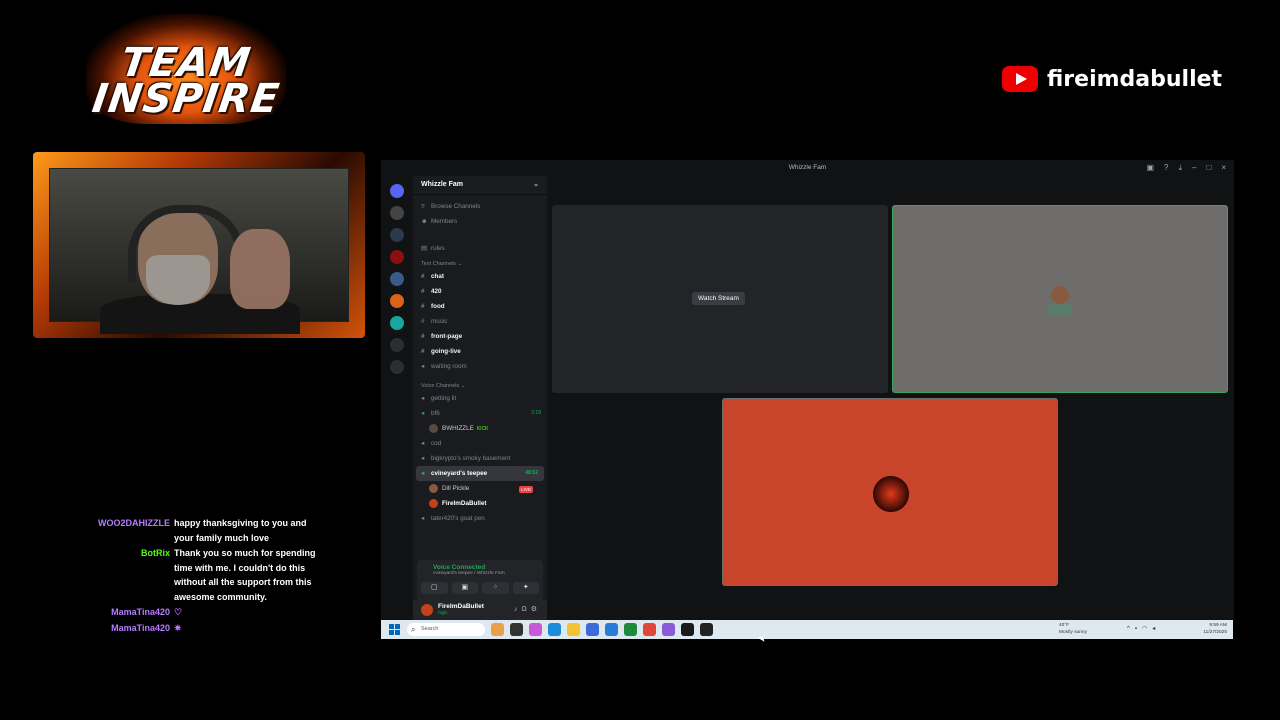 The height and width of the screenshot is (720, 1280). What do you see at coordinates (155, 553) in the screenshot?
I see `chat-username: BotRix` at bounding box center [155, 553].